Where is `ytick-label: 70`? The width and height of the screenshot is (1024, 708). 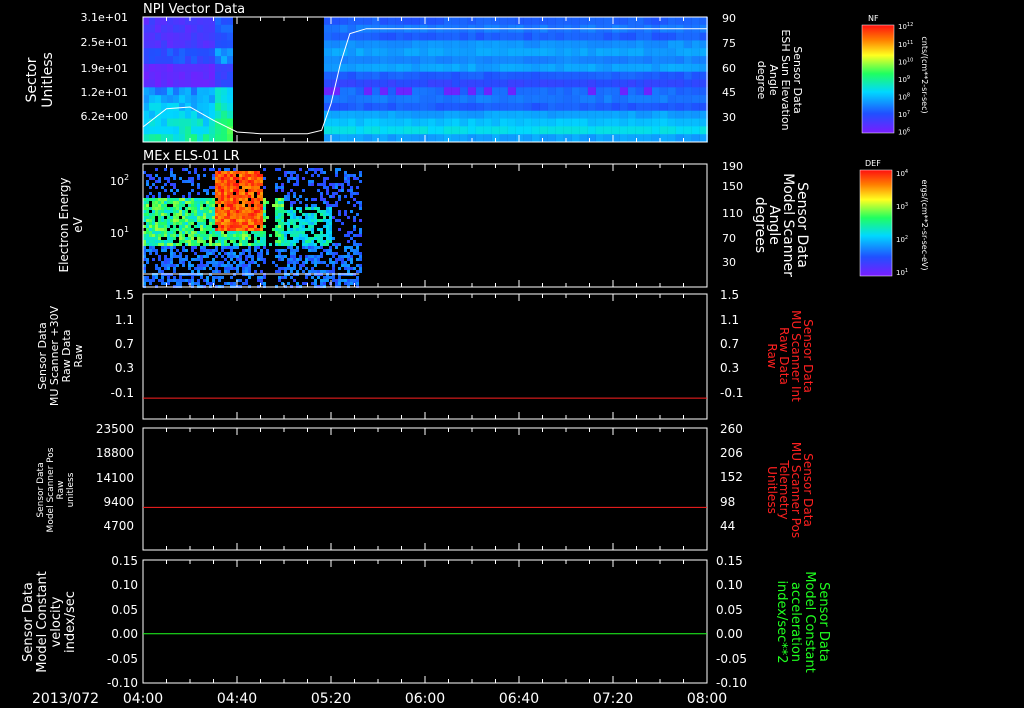 ytick-label: 70 is located at coordinates (729, 238).